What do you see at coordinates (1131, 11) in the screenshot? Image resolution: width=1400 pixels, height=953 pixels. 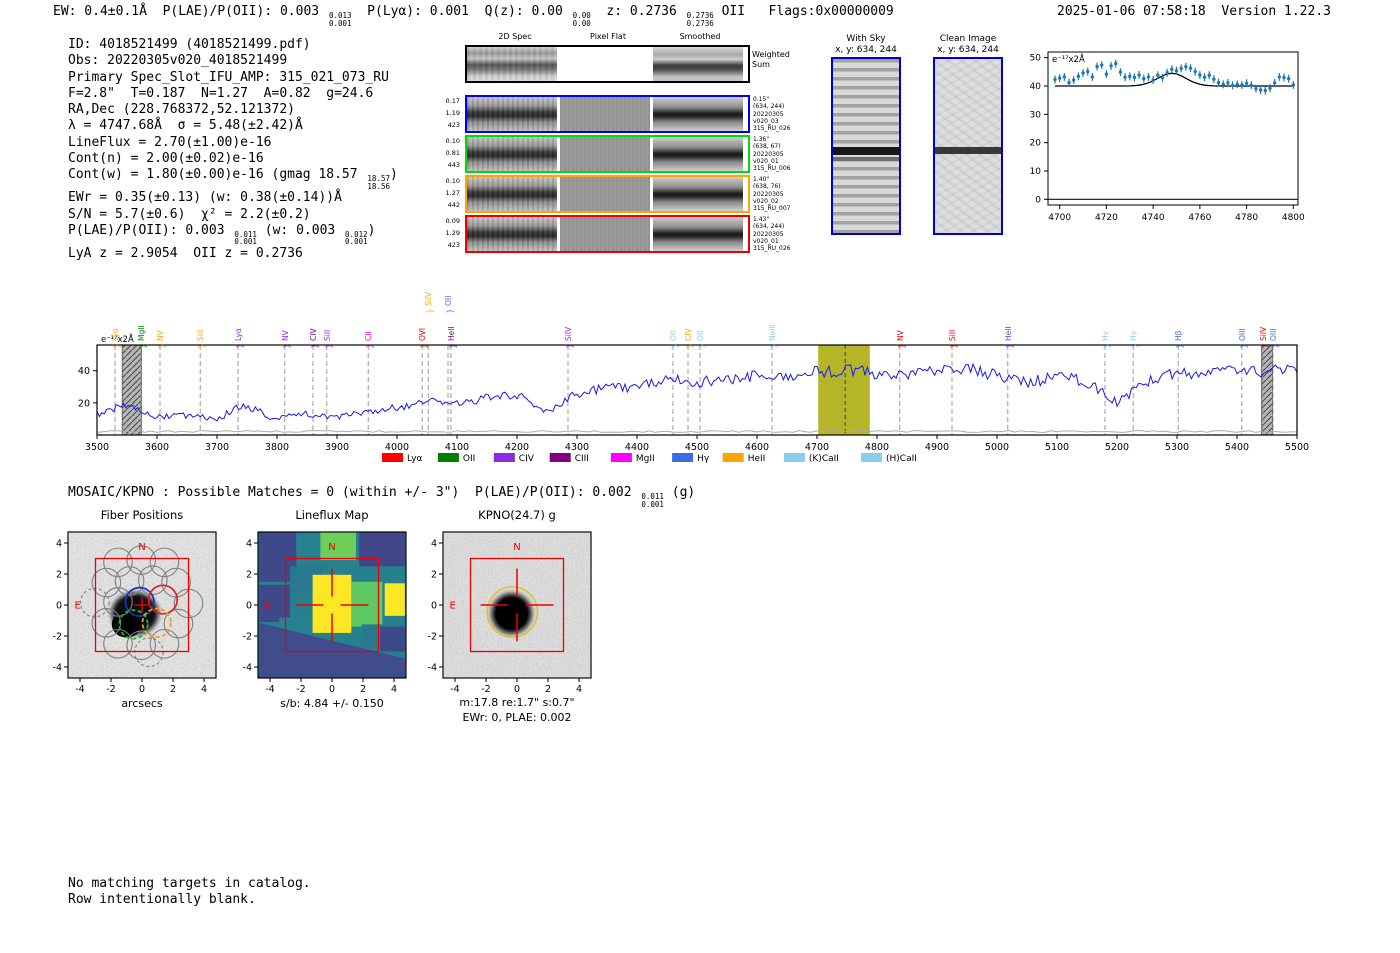 I see `report-timestamp: 2025-01-06 07:58:18` at bounding box center [1131, 11].